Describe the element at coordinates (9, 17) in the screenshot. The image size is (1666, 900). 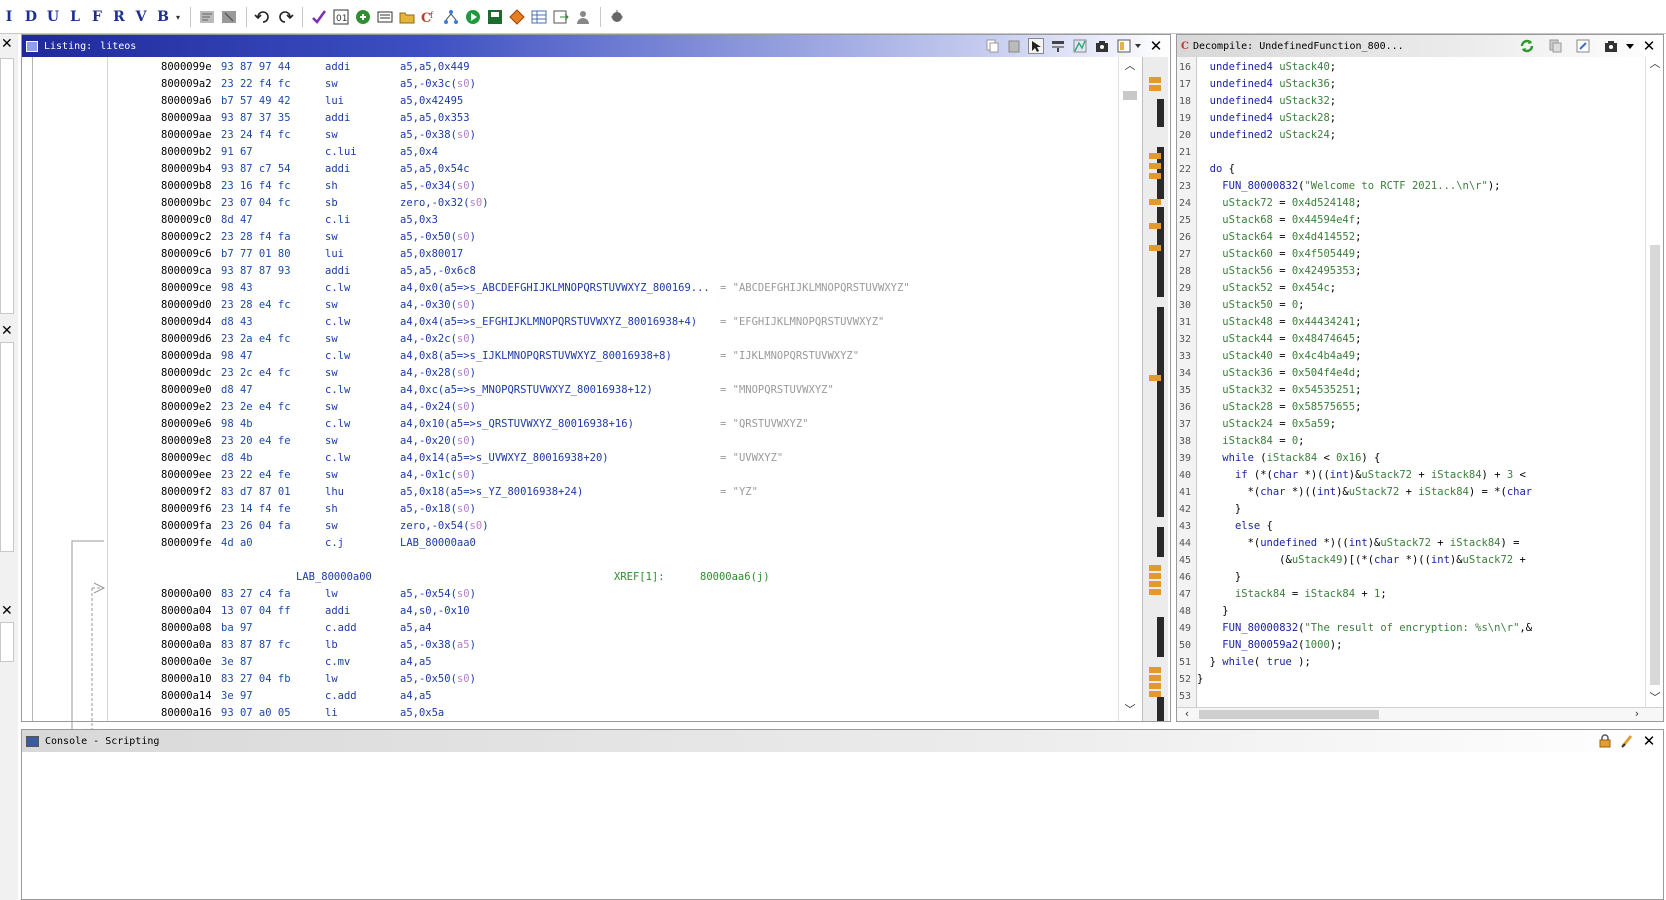
I see `letter-button-i: I` at that location.